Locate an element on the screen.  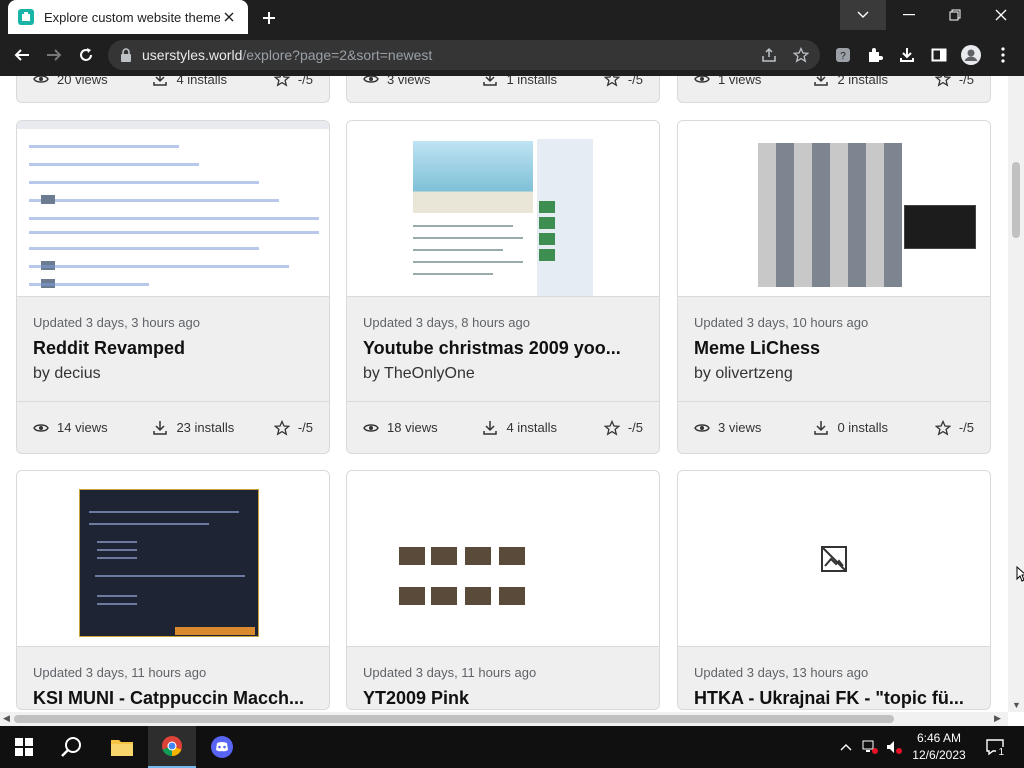
author-link: by olivertzeng is located at coordinates (834, 374).